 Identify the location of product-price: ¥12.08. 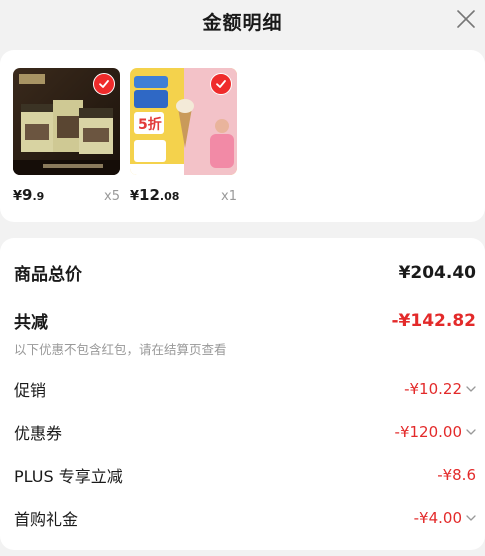
(155, 195).